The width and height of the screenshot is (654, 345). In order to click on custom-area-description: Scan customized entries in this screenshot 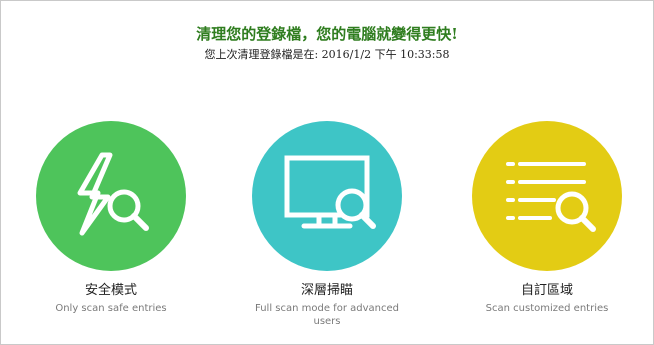, I will do `click(547, 308)`.